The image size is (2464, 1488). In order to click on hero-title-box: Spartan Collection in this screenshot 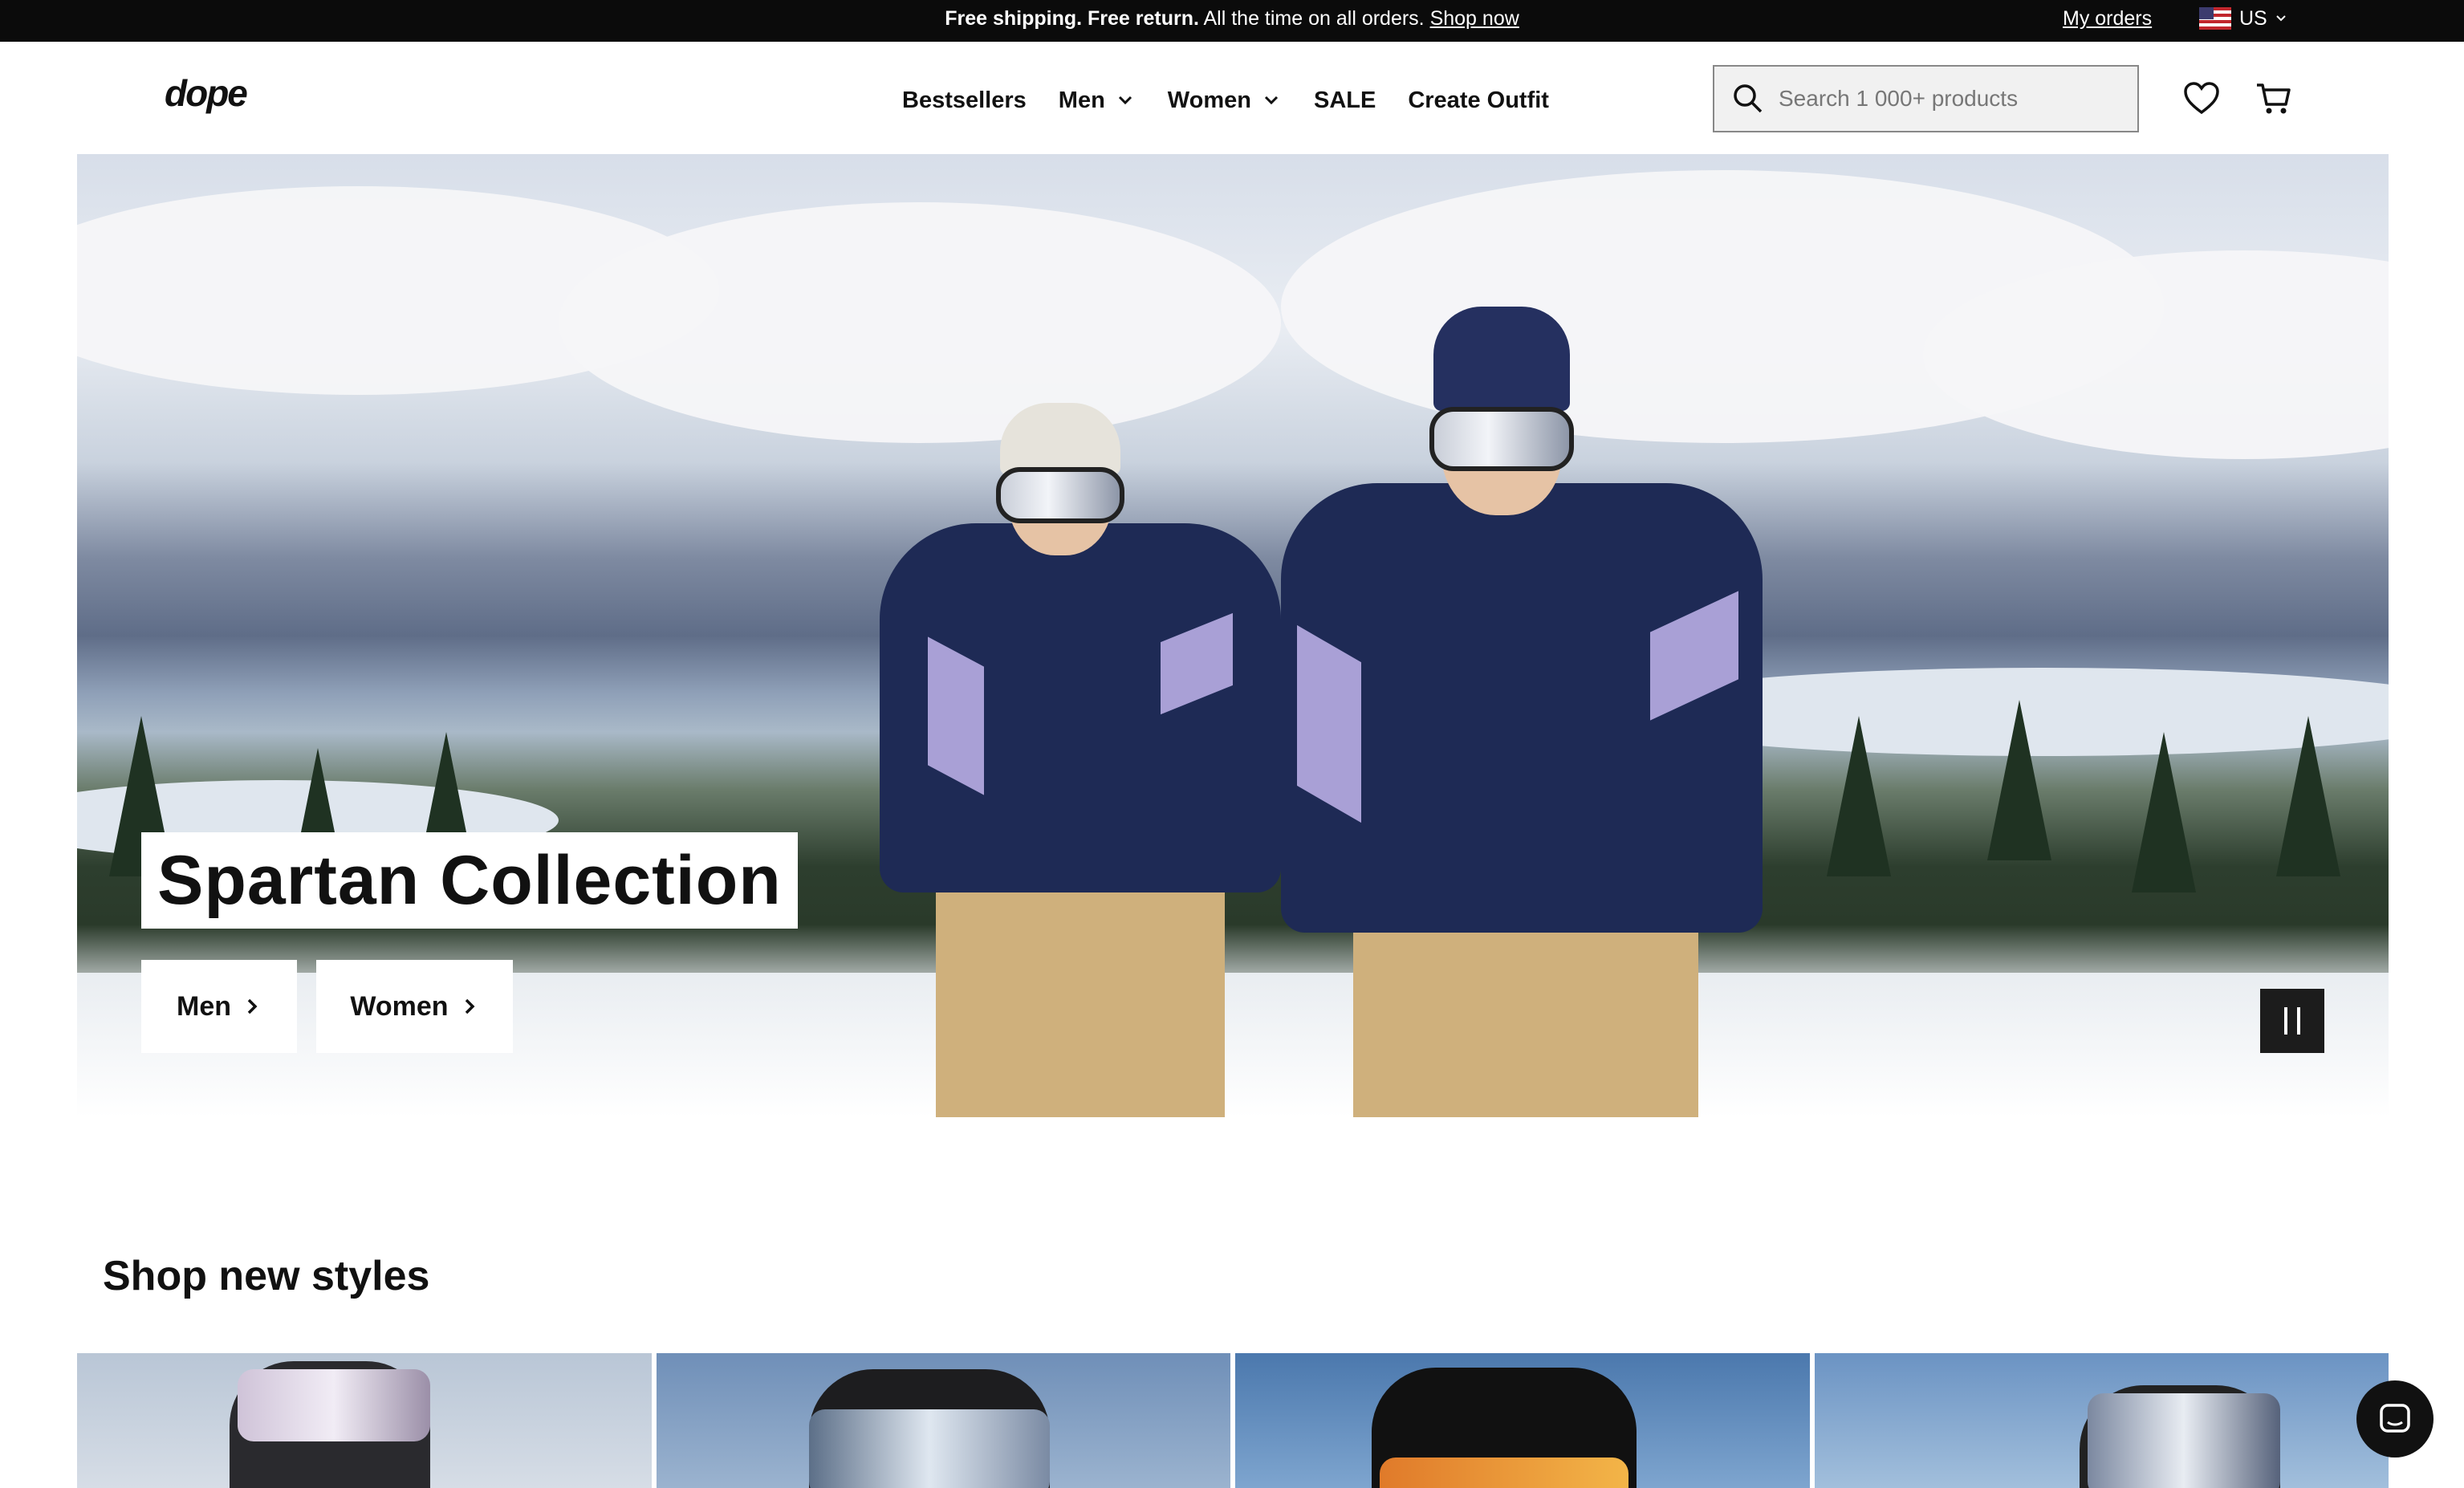, I will do `click(470, 880)`.